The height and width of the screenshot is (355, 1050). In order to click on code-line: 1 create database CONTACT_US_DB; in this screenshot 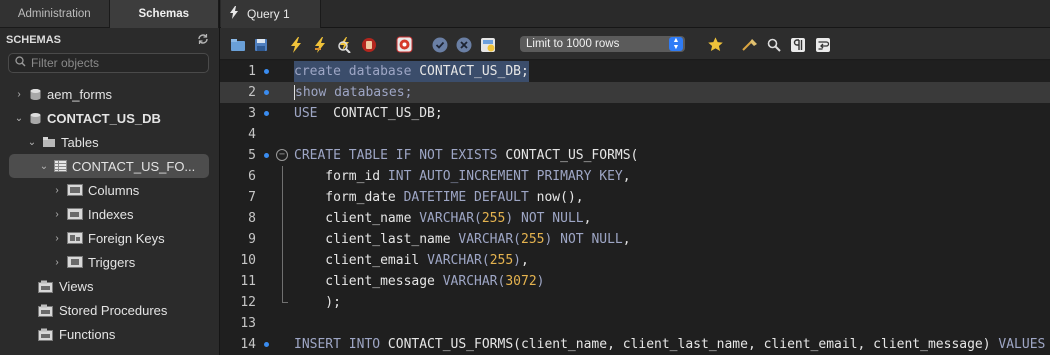, I will do `click(635, 71)`.